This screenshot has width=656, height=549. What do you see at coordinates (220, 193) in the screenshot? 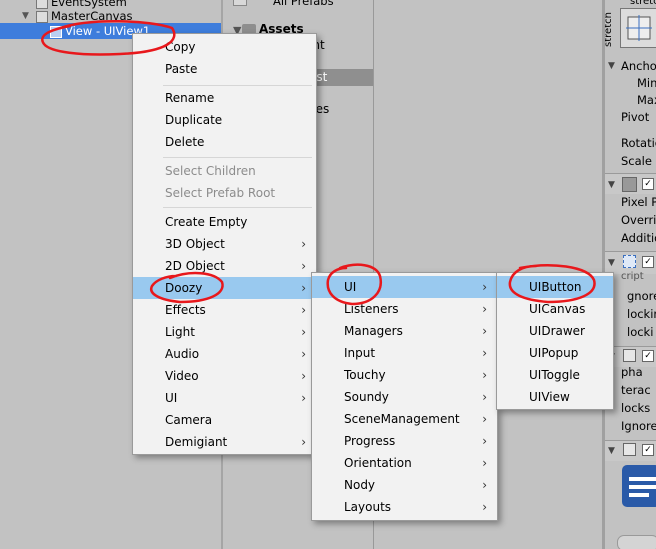
I see `menu-item-select-prefab-root: Select Prefab Root` at bounding box center [220, 193].